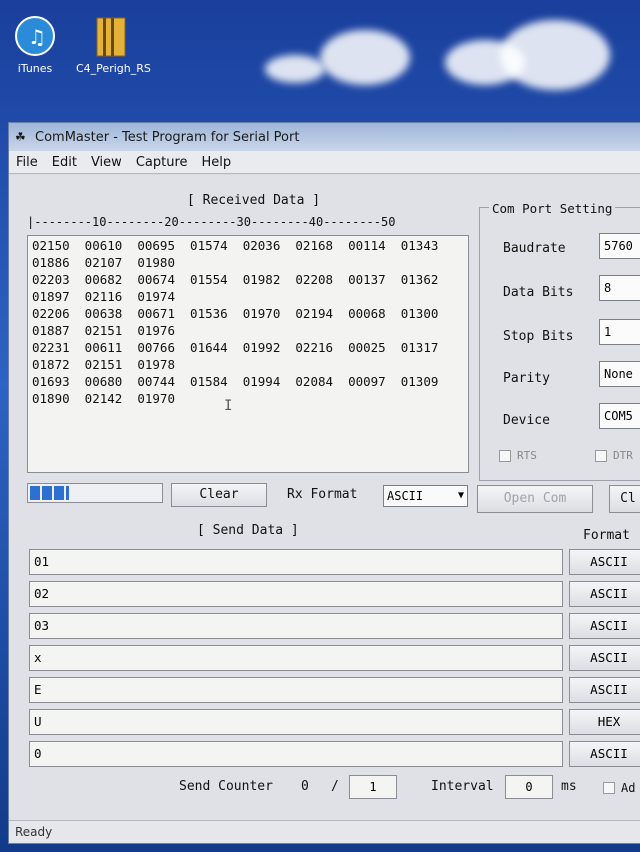 This screenshot has width=640, height=852. I want to click on folder-icon, so click(111, 36).